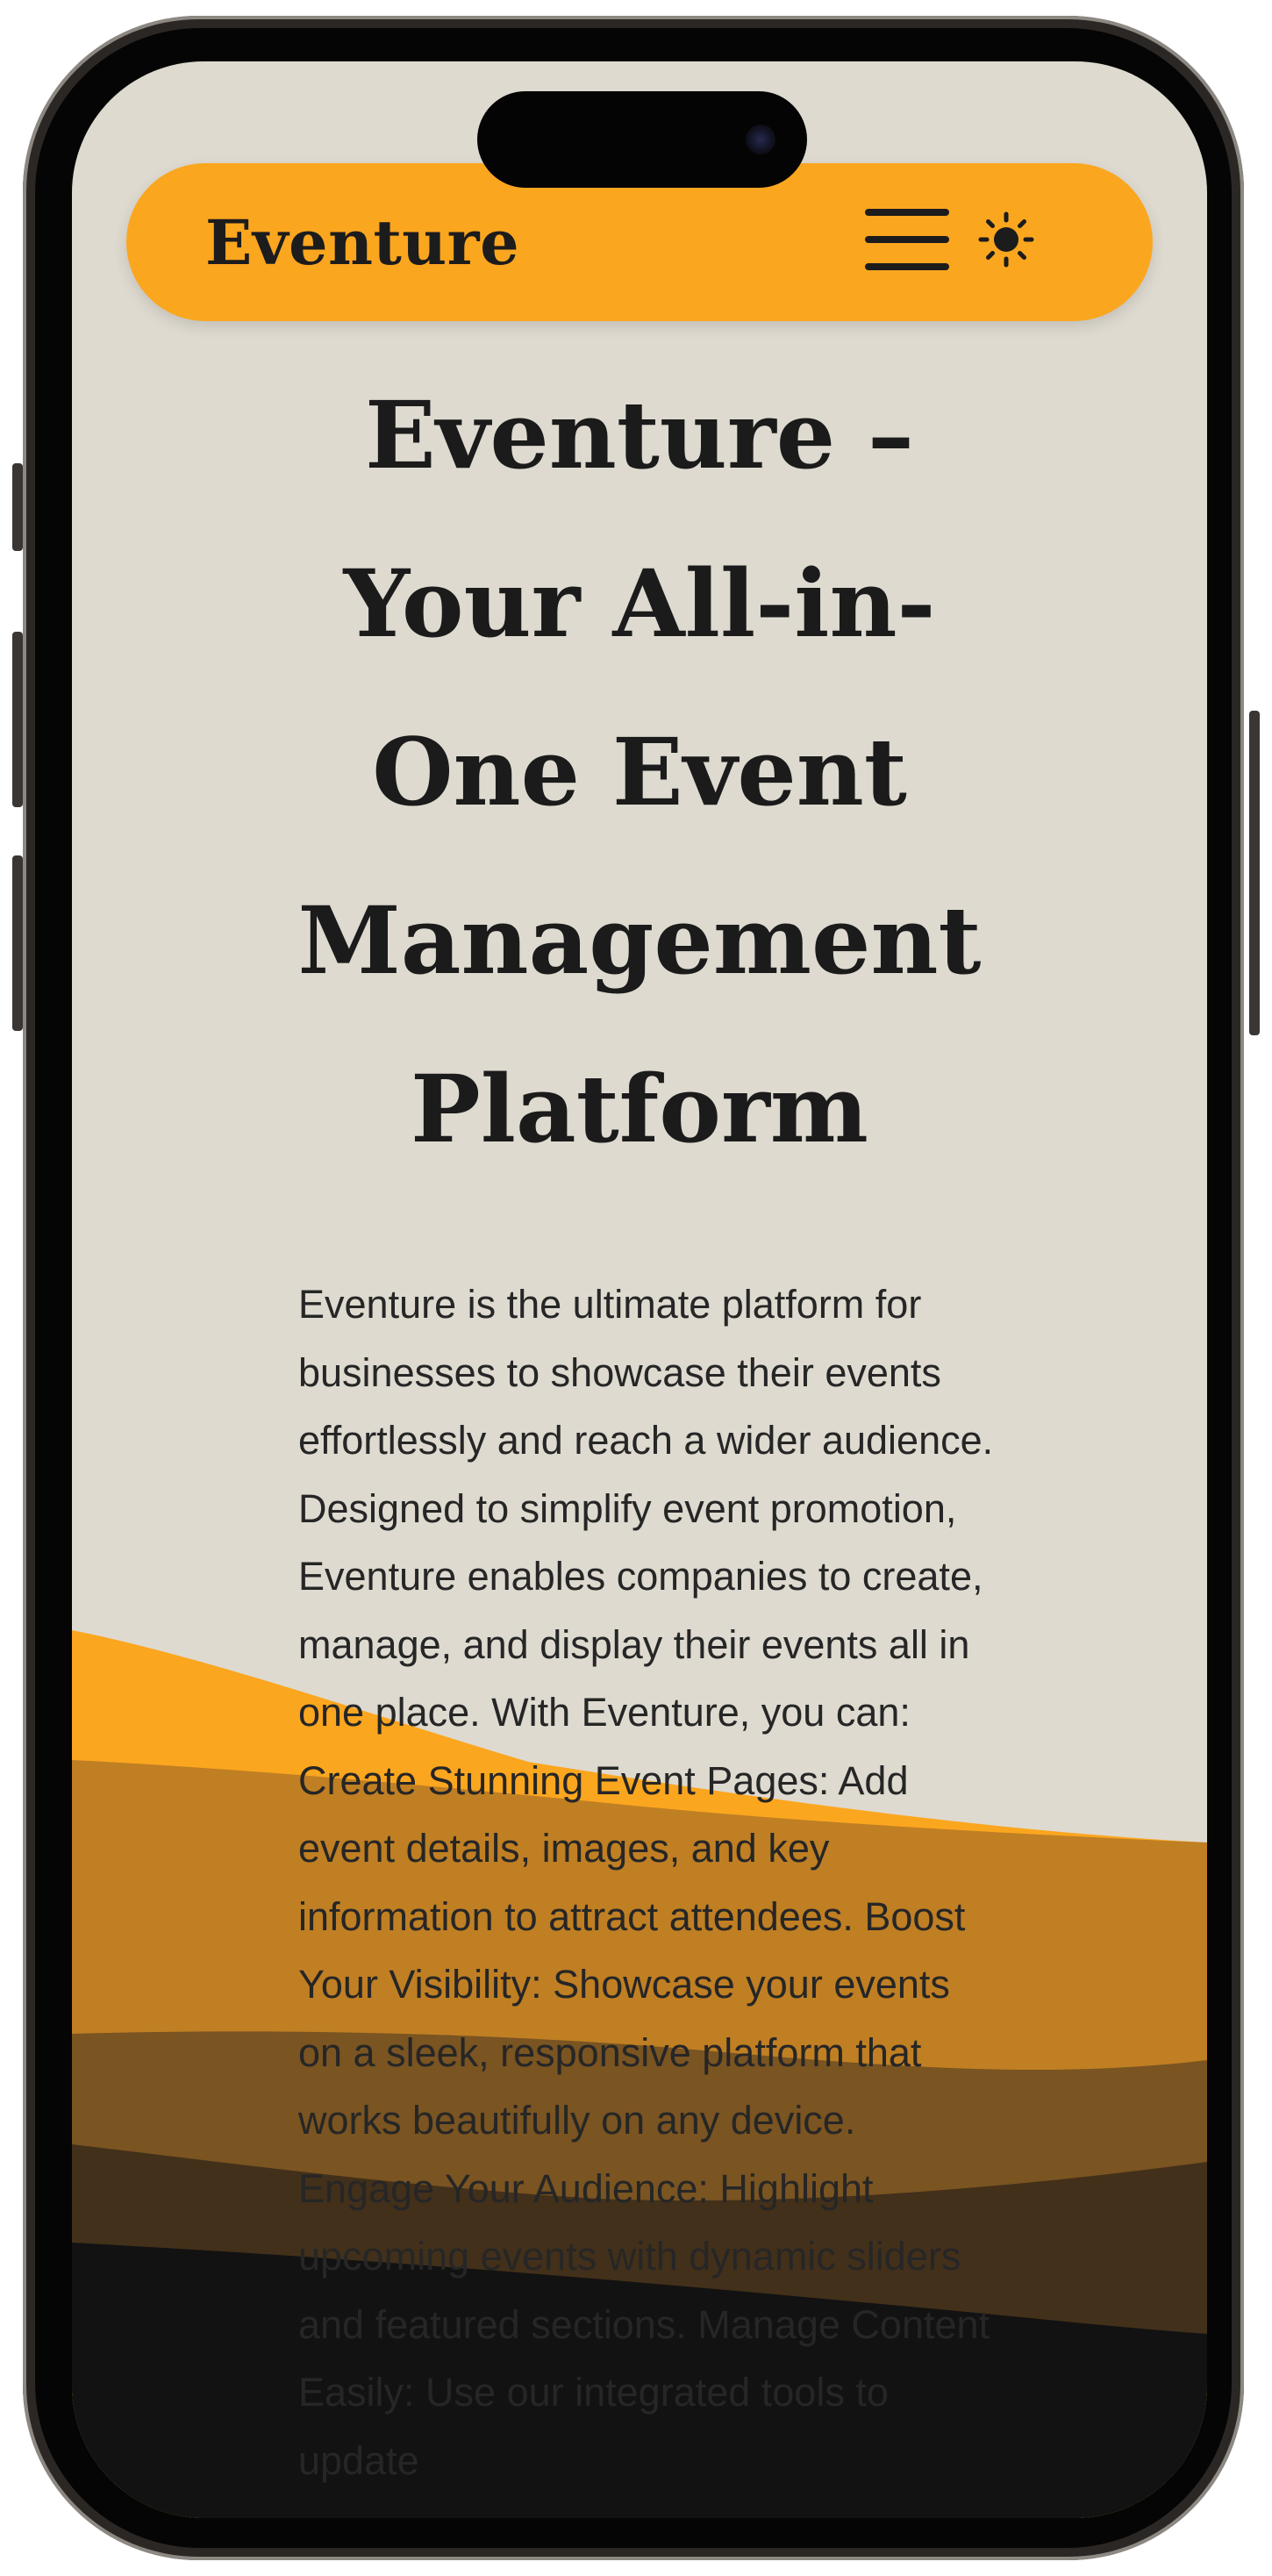 The image size is (1272, 2576). Describe the element at coordinates (907, 239) in the screenshot. I see `hamburger-menu-icon` at that location.